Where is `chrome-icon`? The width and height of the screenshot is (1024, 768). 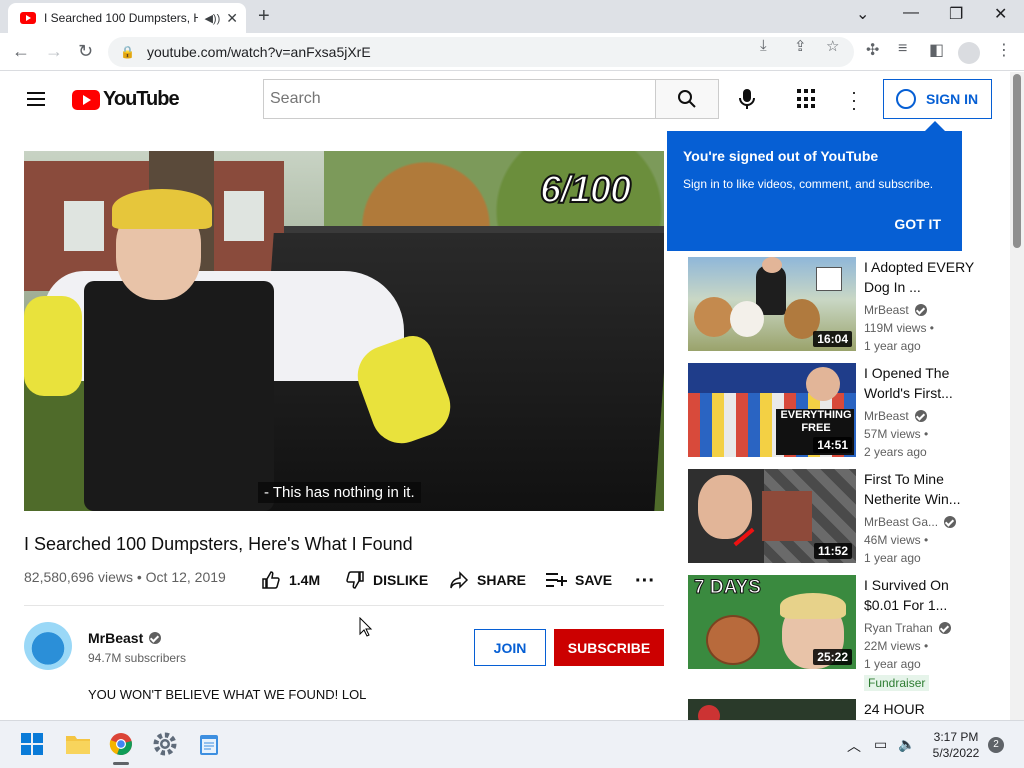 chrome-icon is located at coordinates (121, 744).